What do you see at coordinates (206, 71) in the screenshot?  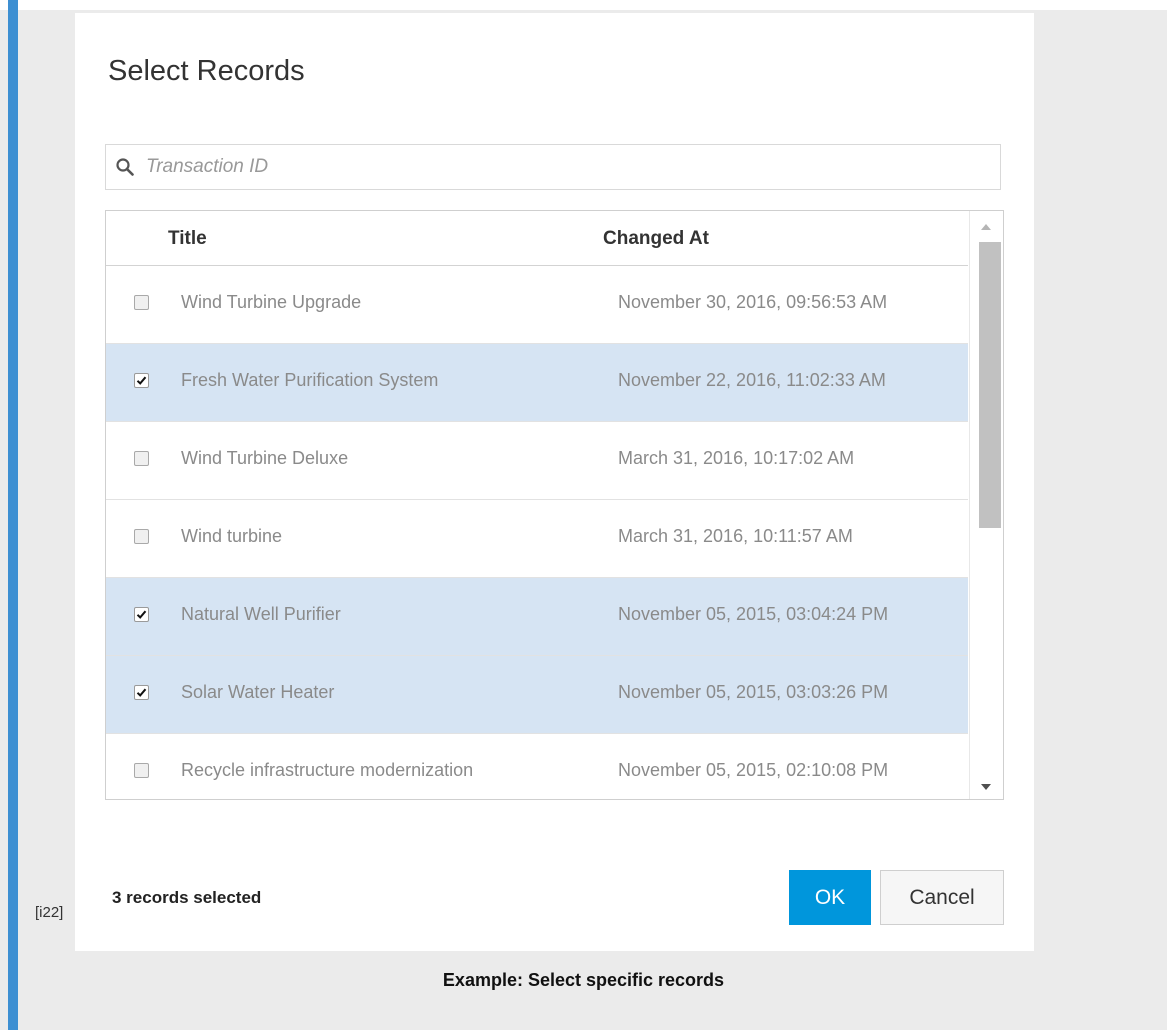 I see `dialog-title: Select Records` at bounding box center [206, 71].